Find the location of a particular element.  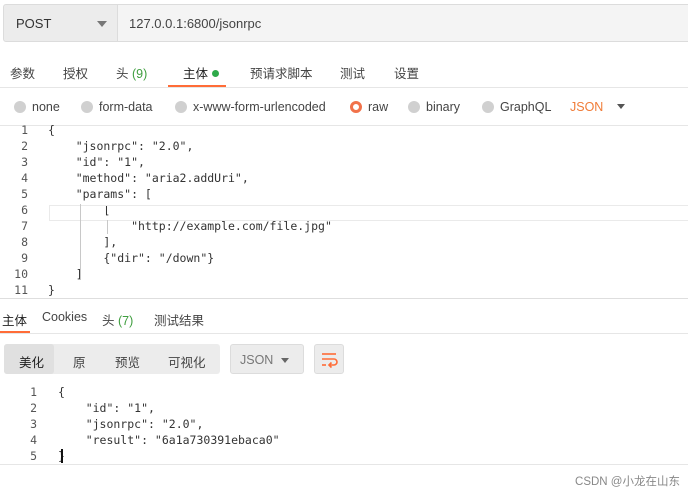

radio-urlencoded-label: x-www-form-urlencoded is located at coordinates (259, 107).